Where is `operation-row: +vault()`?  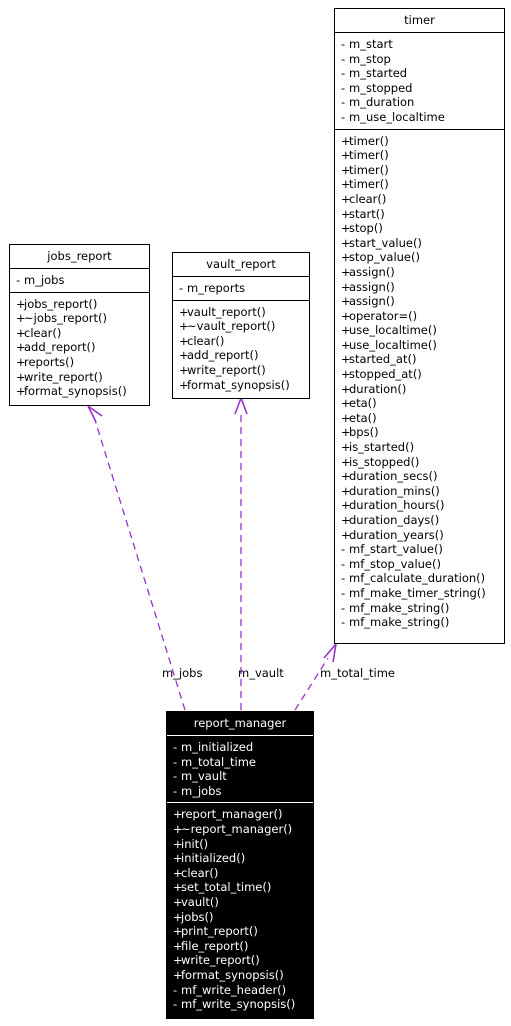
operation-row: +vault() is located at coordinates (240, 902).